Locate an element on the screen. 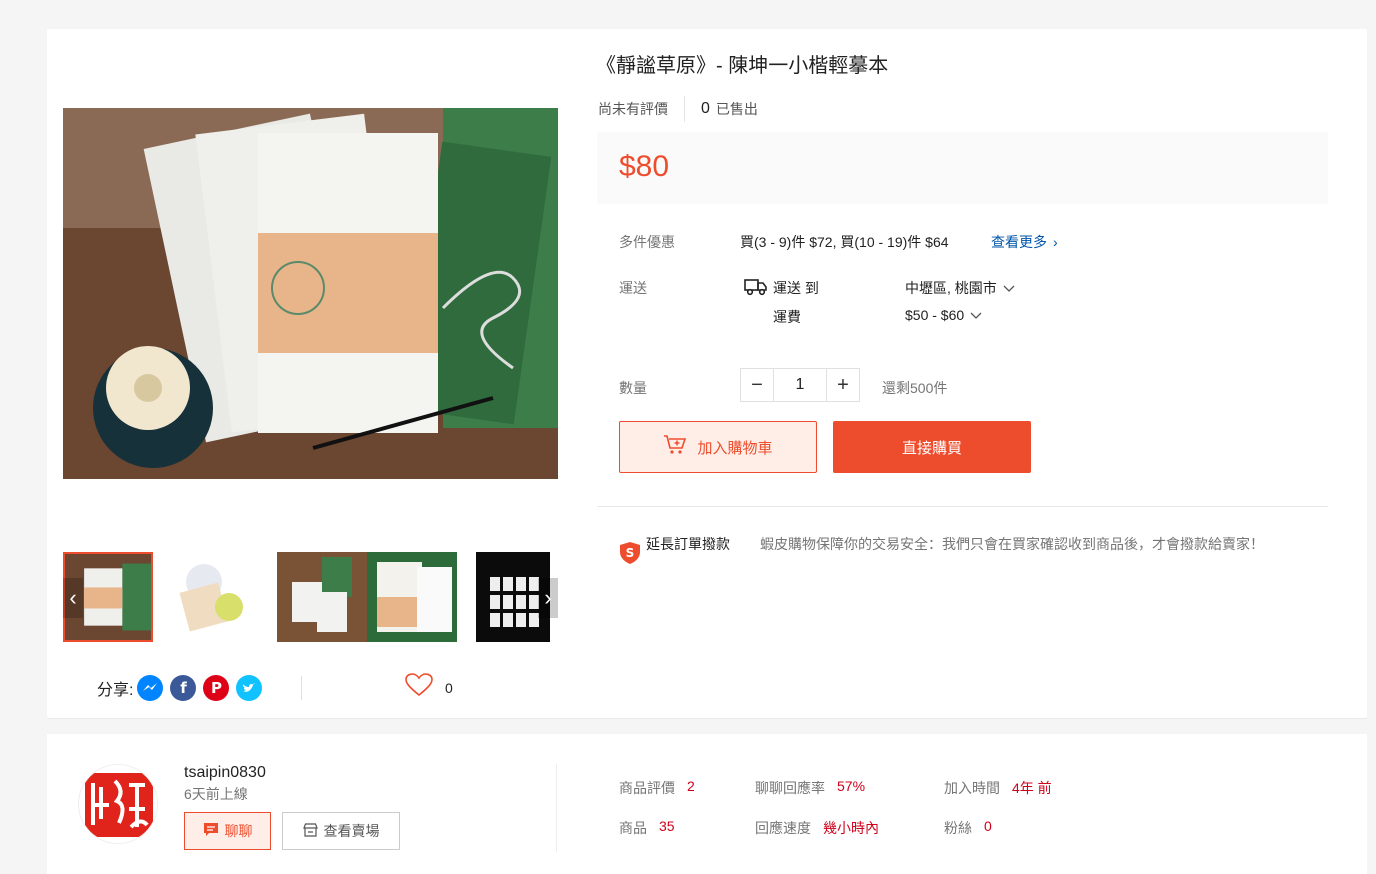  like-count: 0 is located at coordinates (449, 687).